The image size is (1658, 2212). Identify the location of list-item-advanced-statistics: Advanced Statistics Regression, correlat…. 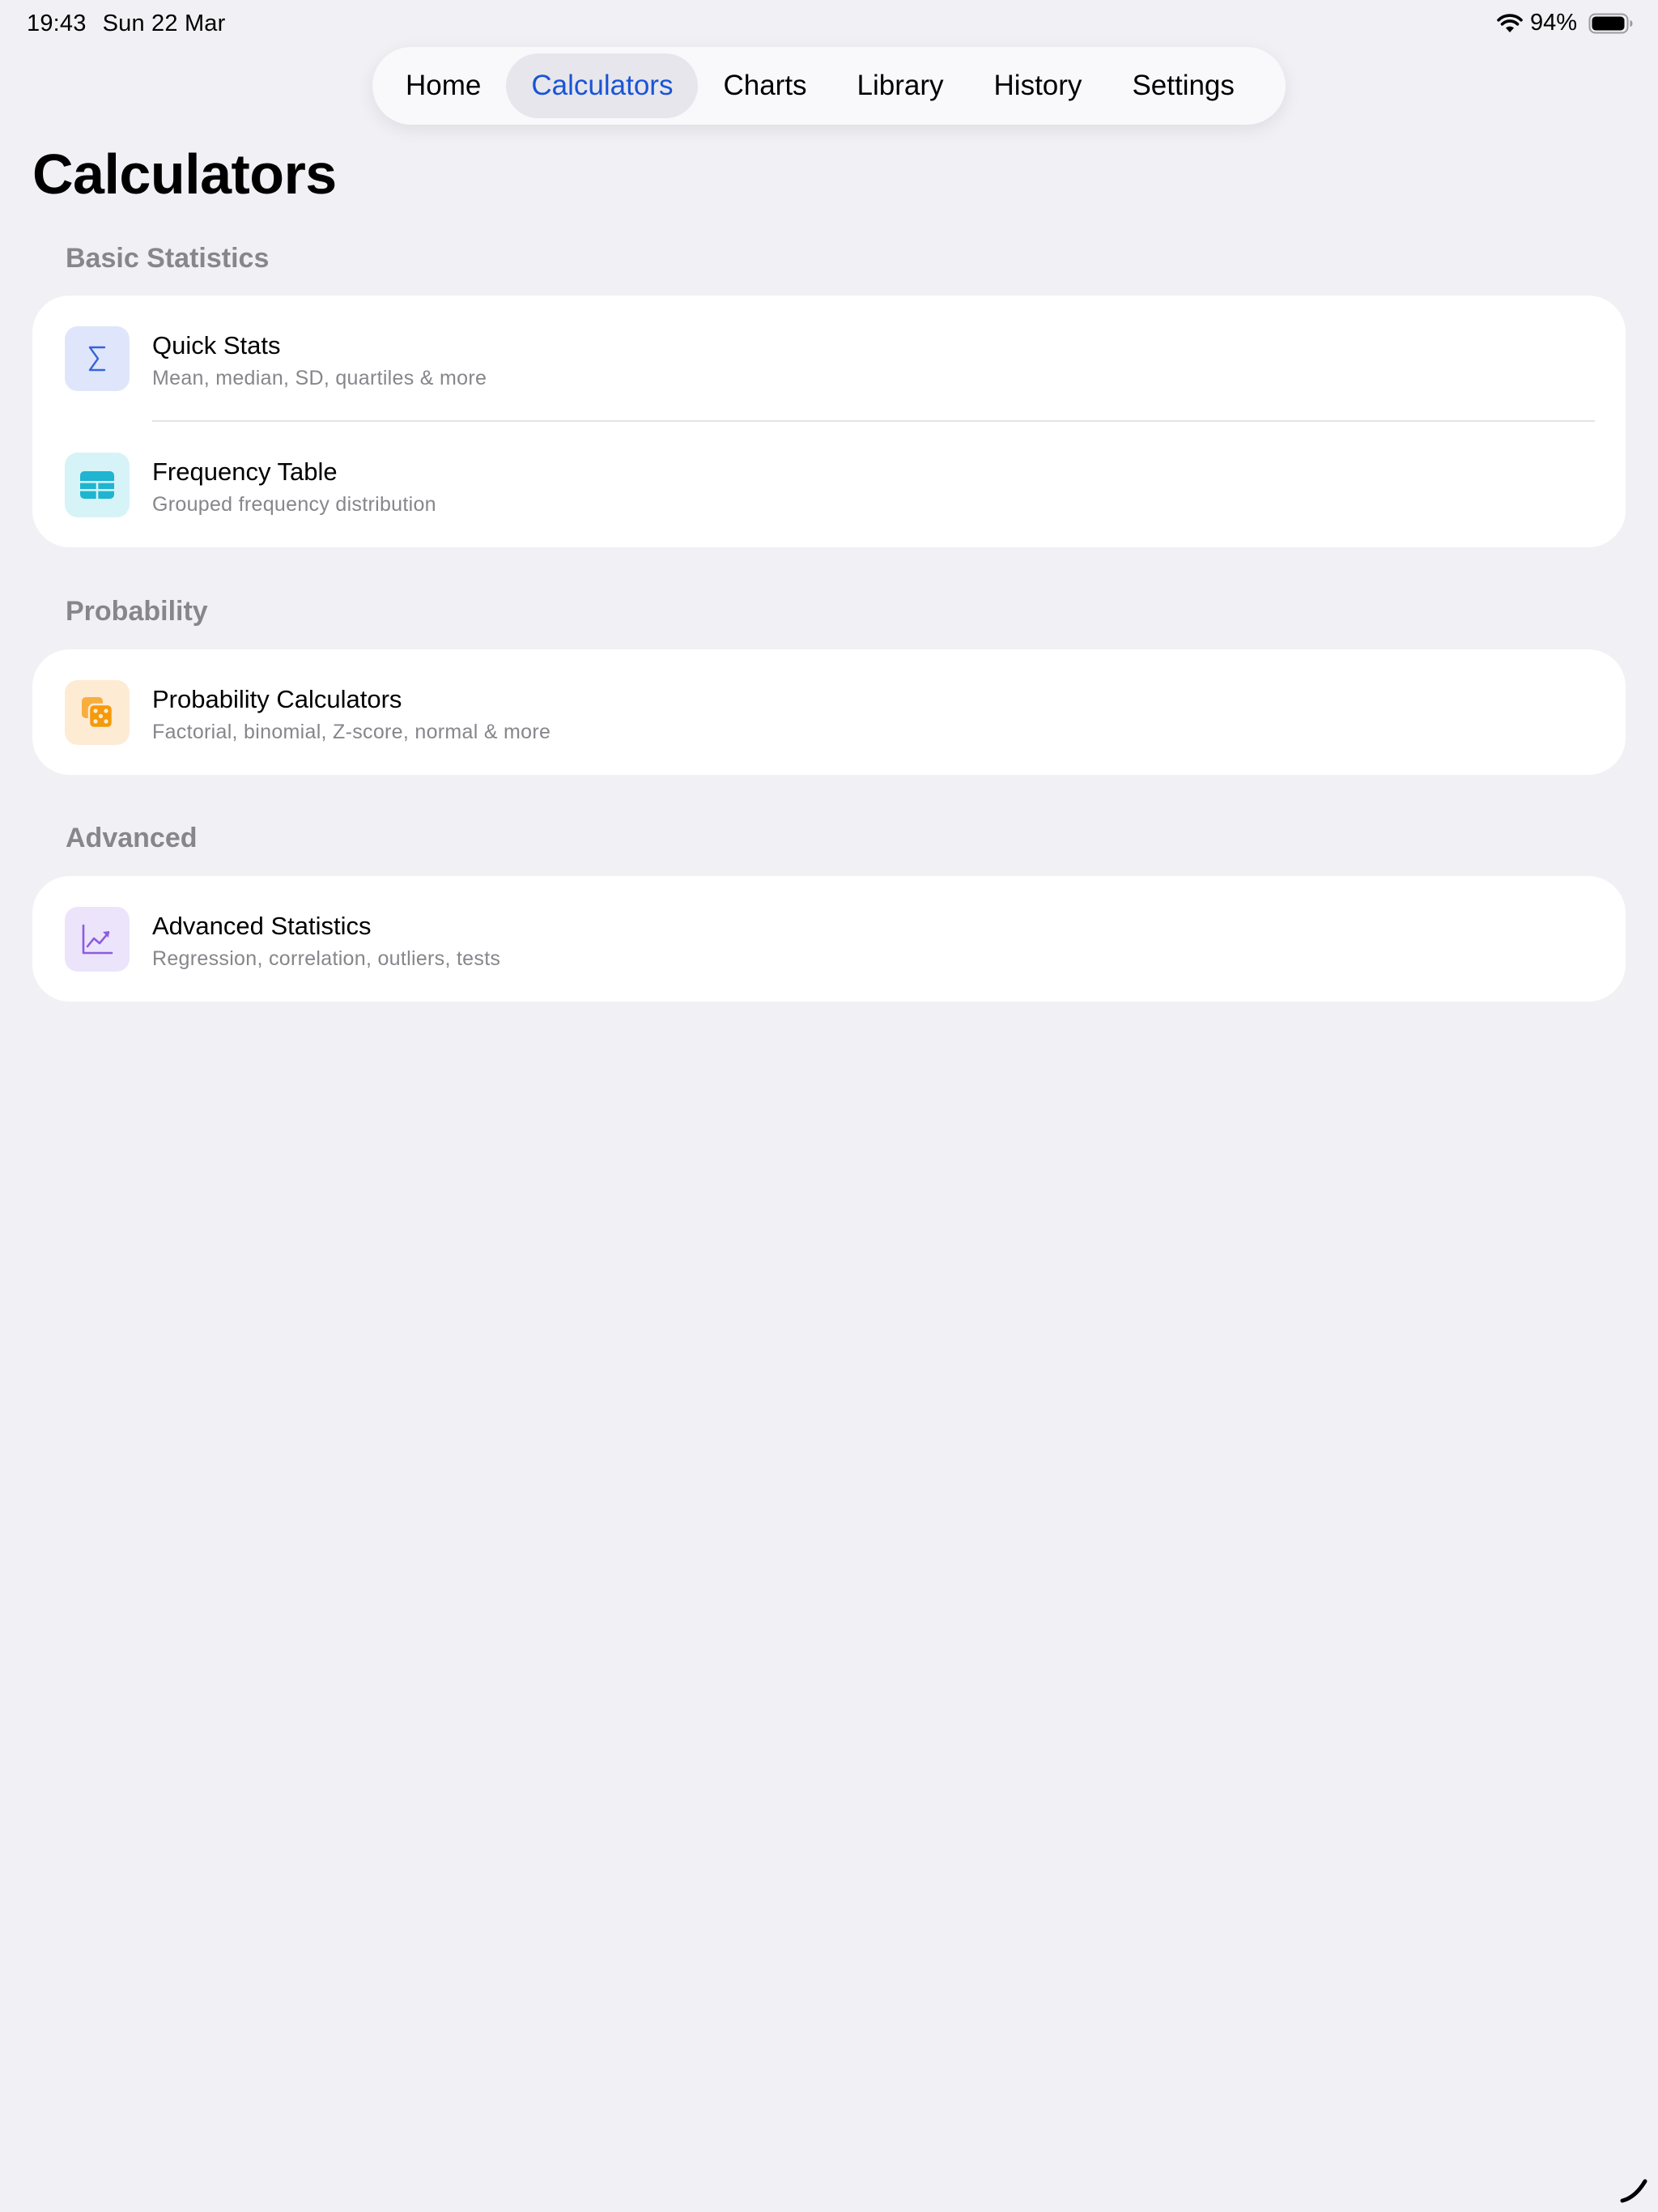
(829, 939).